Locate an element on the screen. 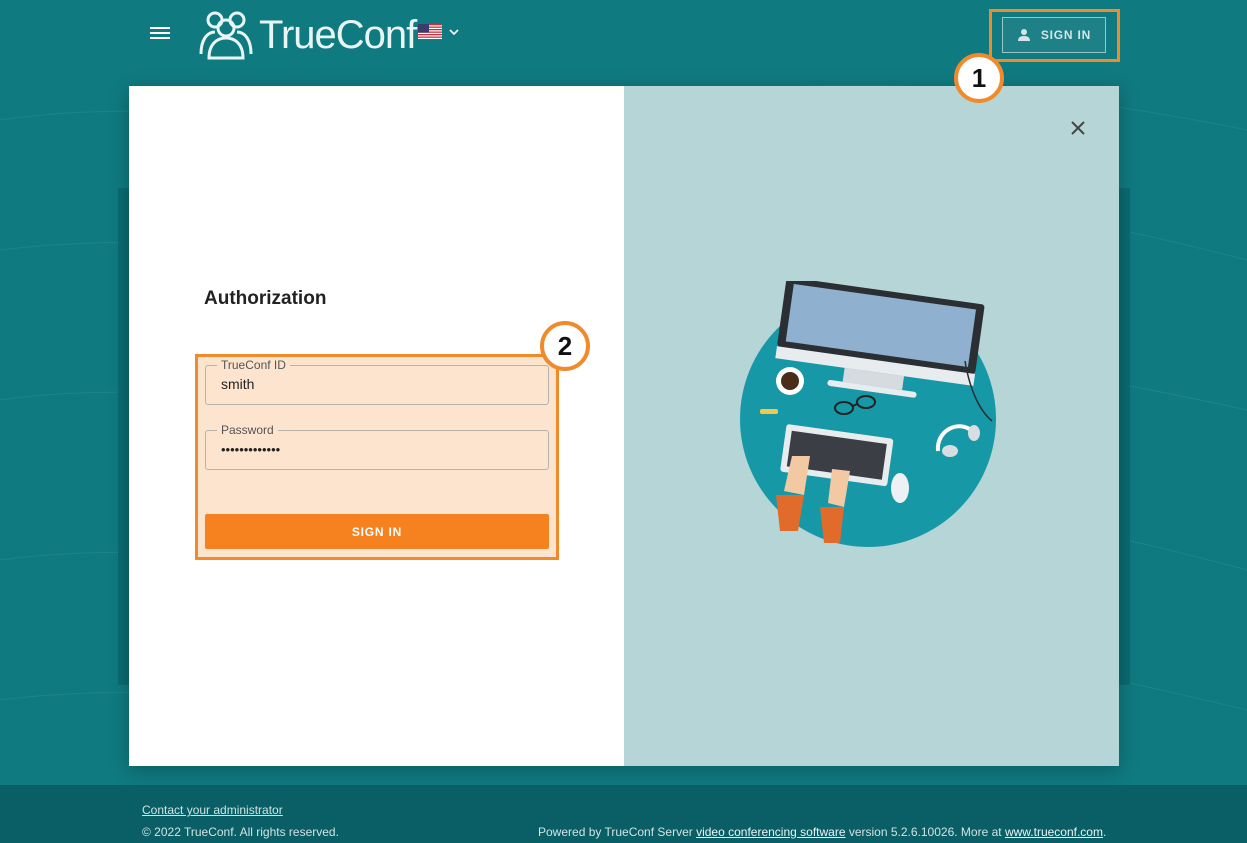 This screenshot has width=1247, height=843. signin-button: SIGN IN is located at coordinates (377, 531).